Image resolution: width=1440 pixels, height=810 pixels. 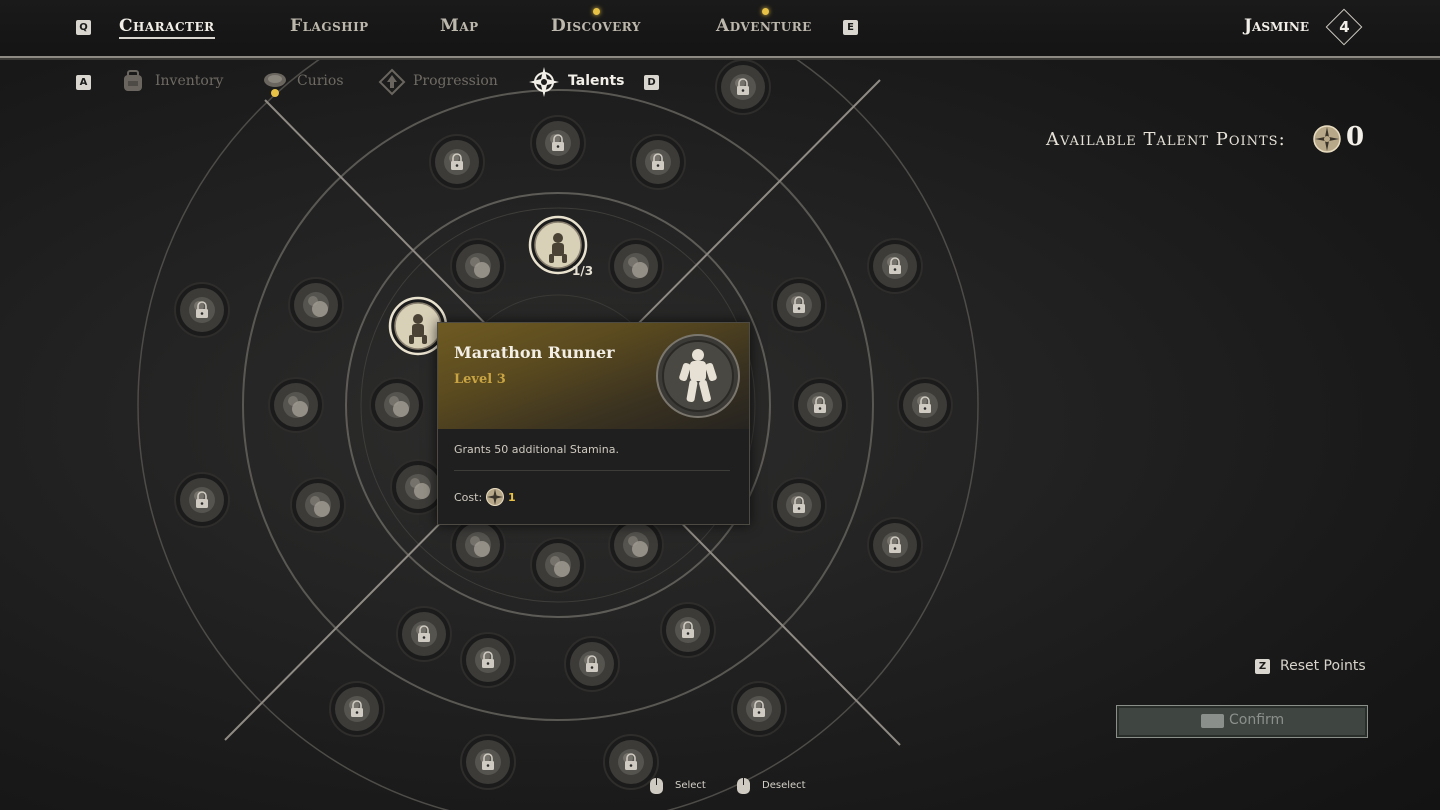 I want to click on discovery-notification-dot, so click(x=596, y=11).